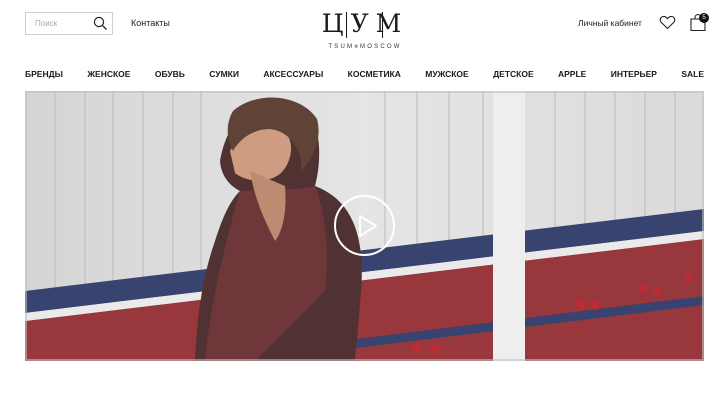 This screenshot has width=728, height=408. I want to click on contacts-link: Контакты, so click(150, 23).